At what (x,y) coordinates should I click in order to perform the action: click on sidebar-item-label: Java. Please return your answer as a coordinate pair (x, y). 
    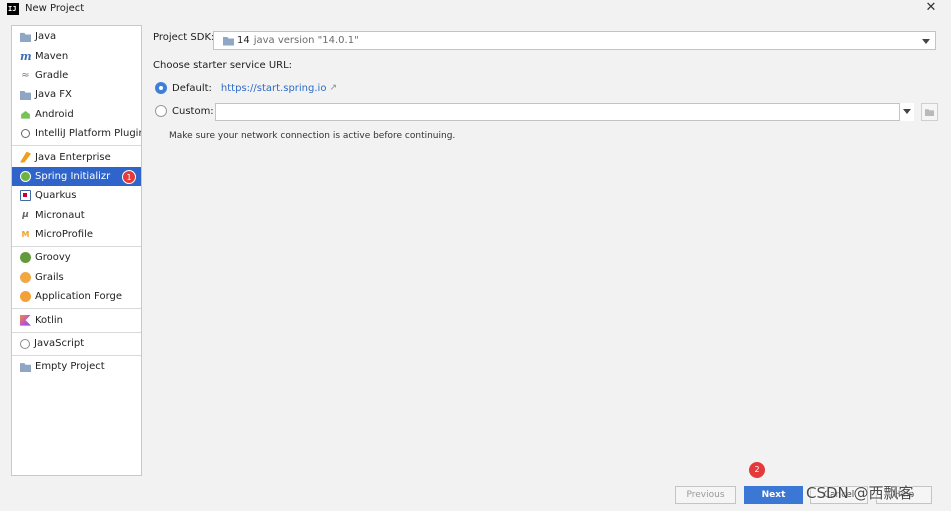
    Looking at the image, I should click on (46, 37).